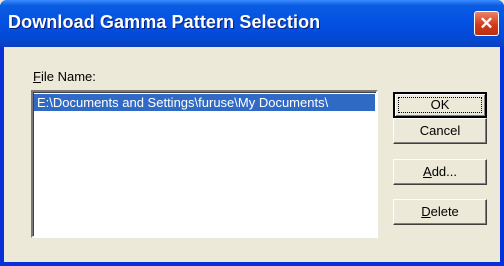  I want to click on file-name-label: File Name:, so click(64, 76).